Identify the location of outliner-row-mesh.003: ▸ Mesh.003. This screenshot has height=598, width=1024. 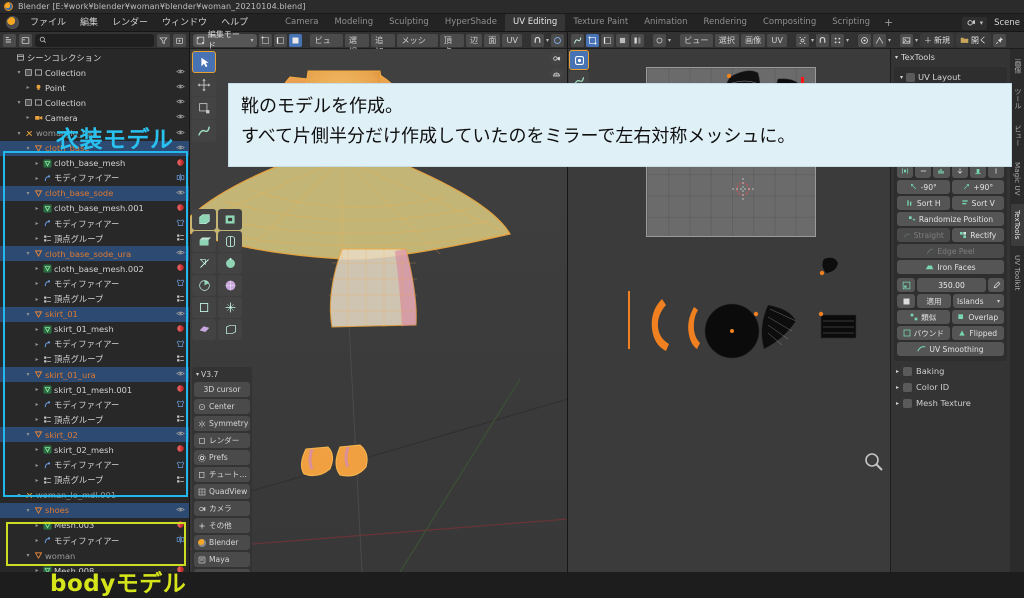
(94, 525).